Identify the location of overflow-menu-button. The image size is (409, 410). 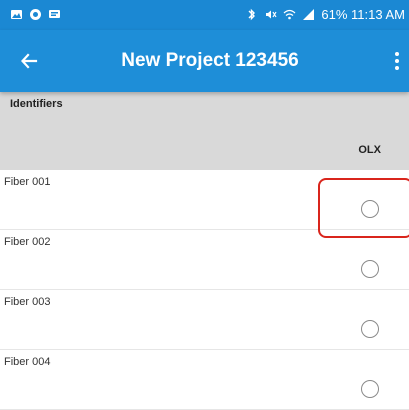
(397, 61).